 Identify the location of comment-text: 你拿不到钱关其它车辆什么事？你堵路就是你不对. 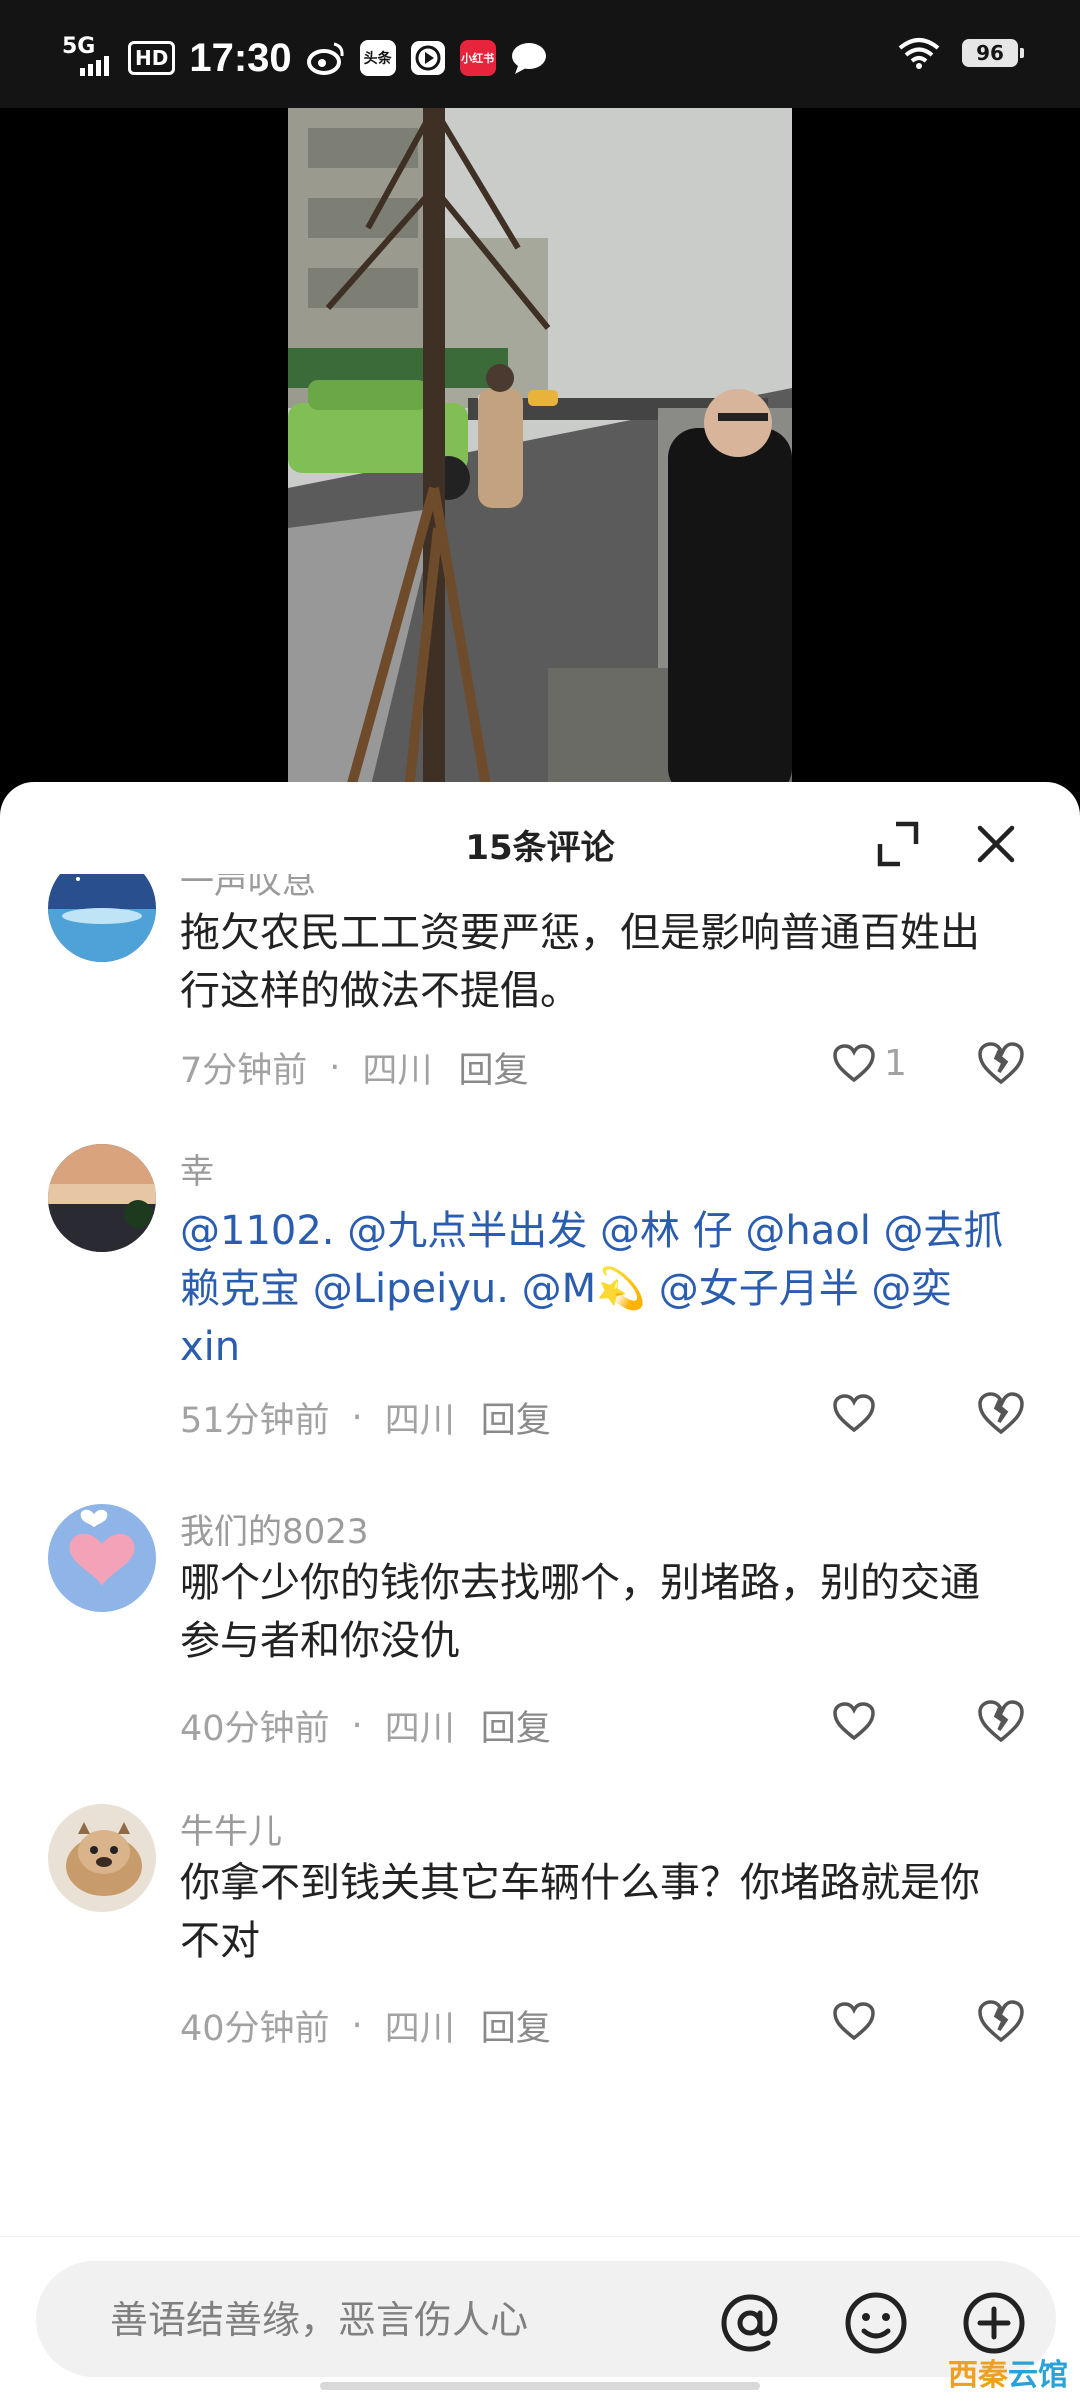
(580, 1912).